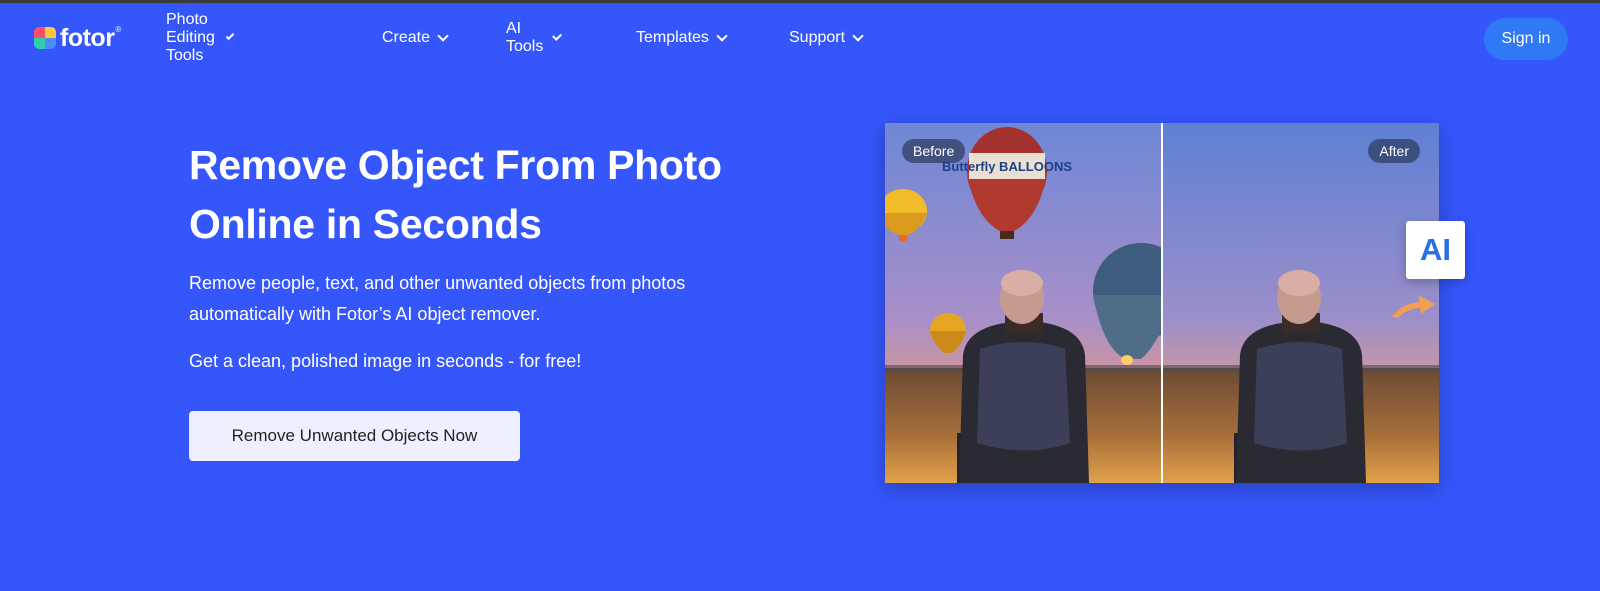 This screenshot has height=591, width=1600. I want to click on nav-create: Create, so click(415, 38).